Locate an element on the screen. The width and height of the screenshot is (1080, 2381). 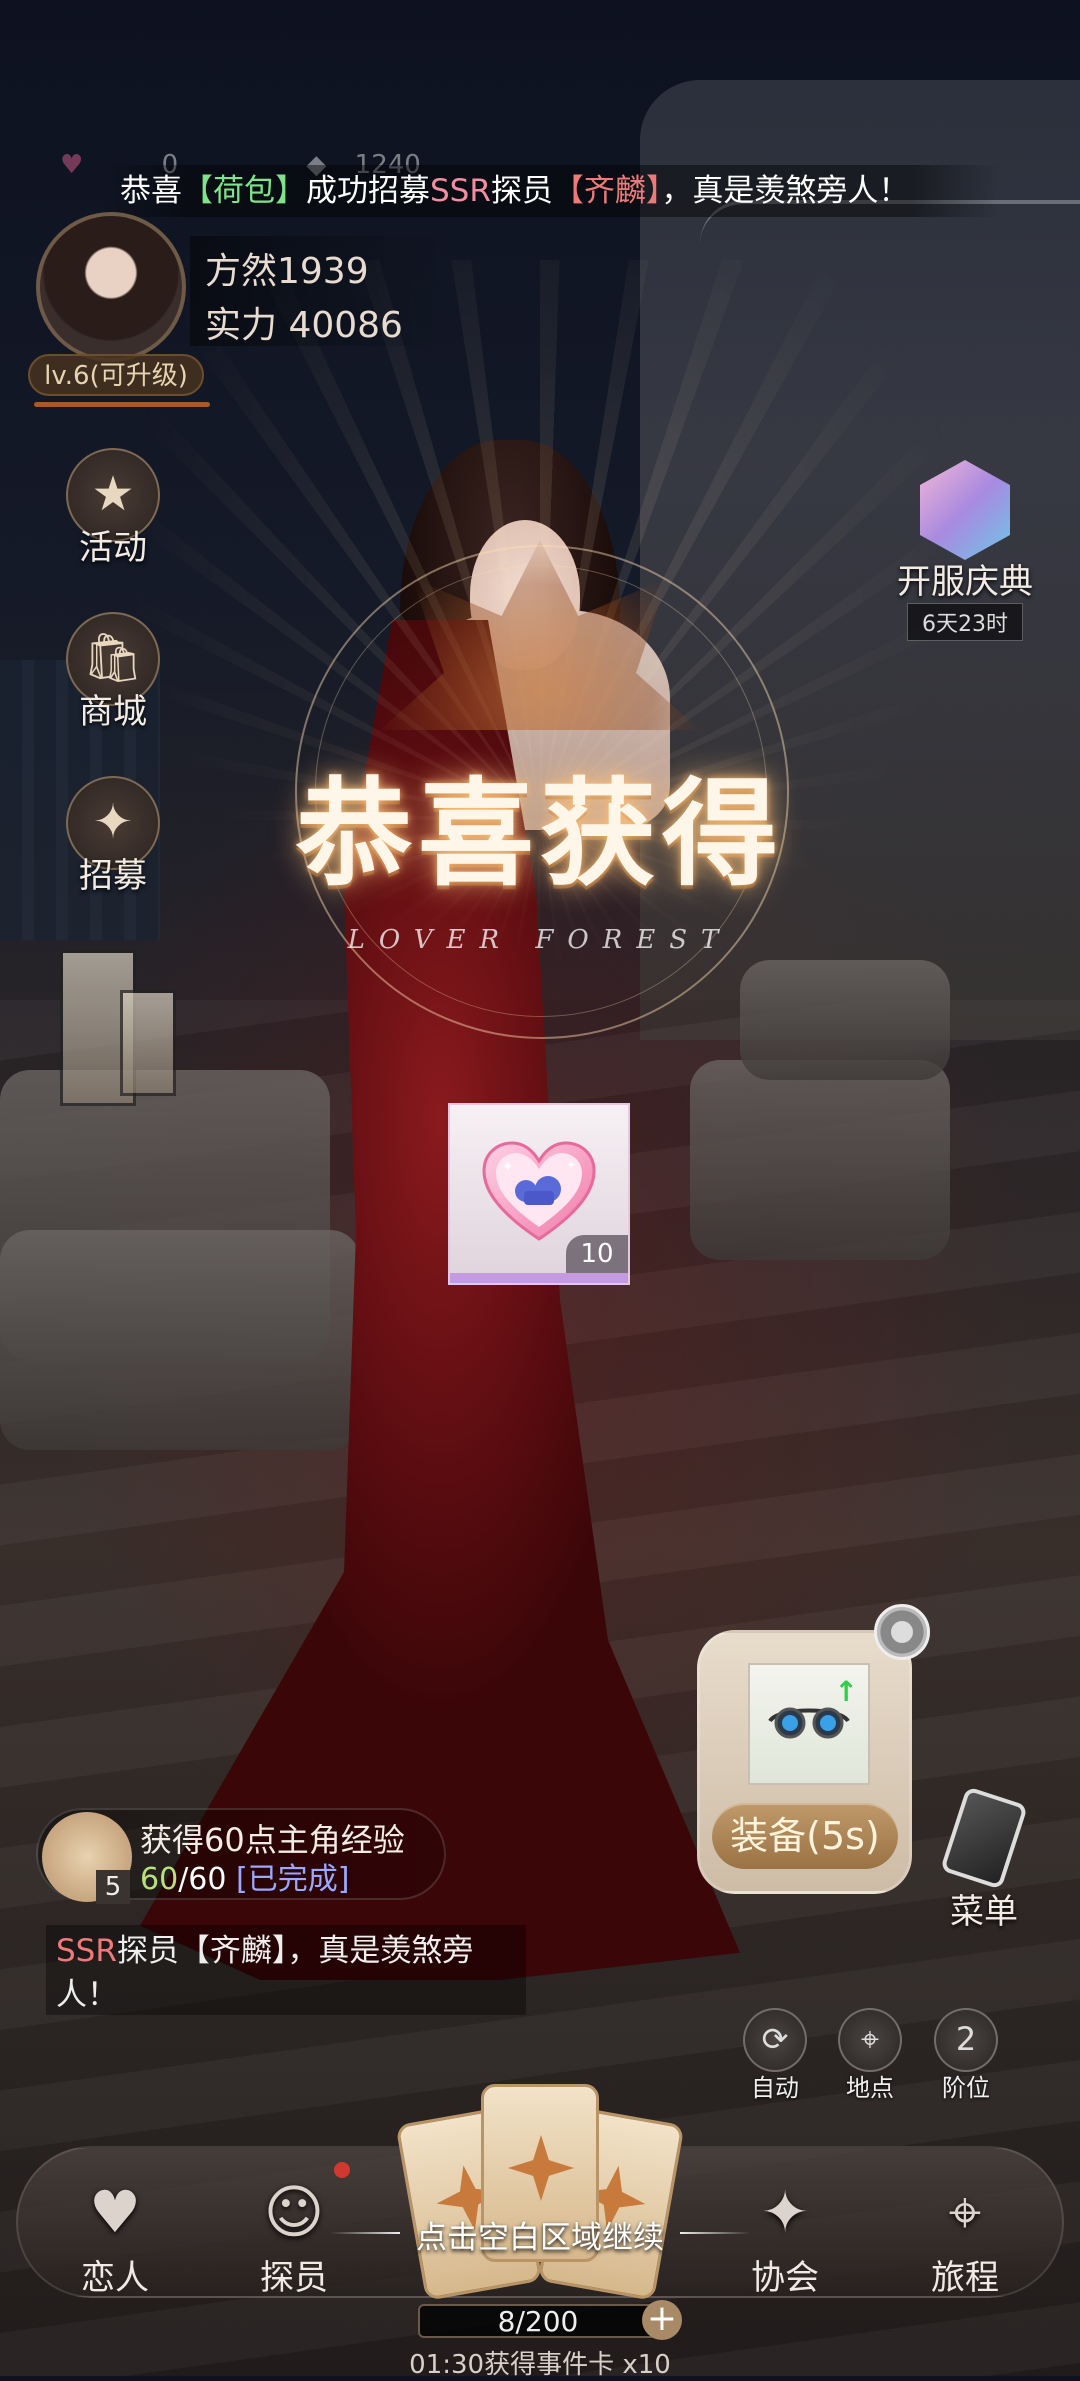
event-card-counter: 8/200 is located at coordinates (538, 2321).